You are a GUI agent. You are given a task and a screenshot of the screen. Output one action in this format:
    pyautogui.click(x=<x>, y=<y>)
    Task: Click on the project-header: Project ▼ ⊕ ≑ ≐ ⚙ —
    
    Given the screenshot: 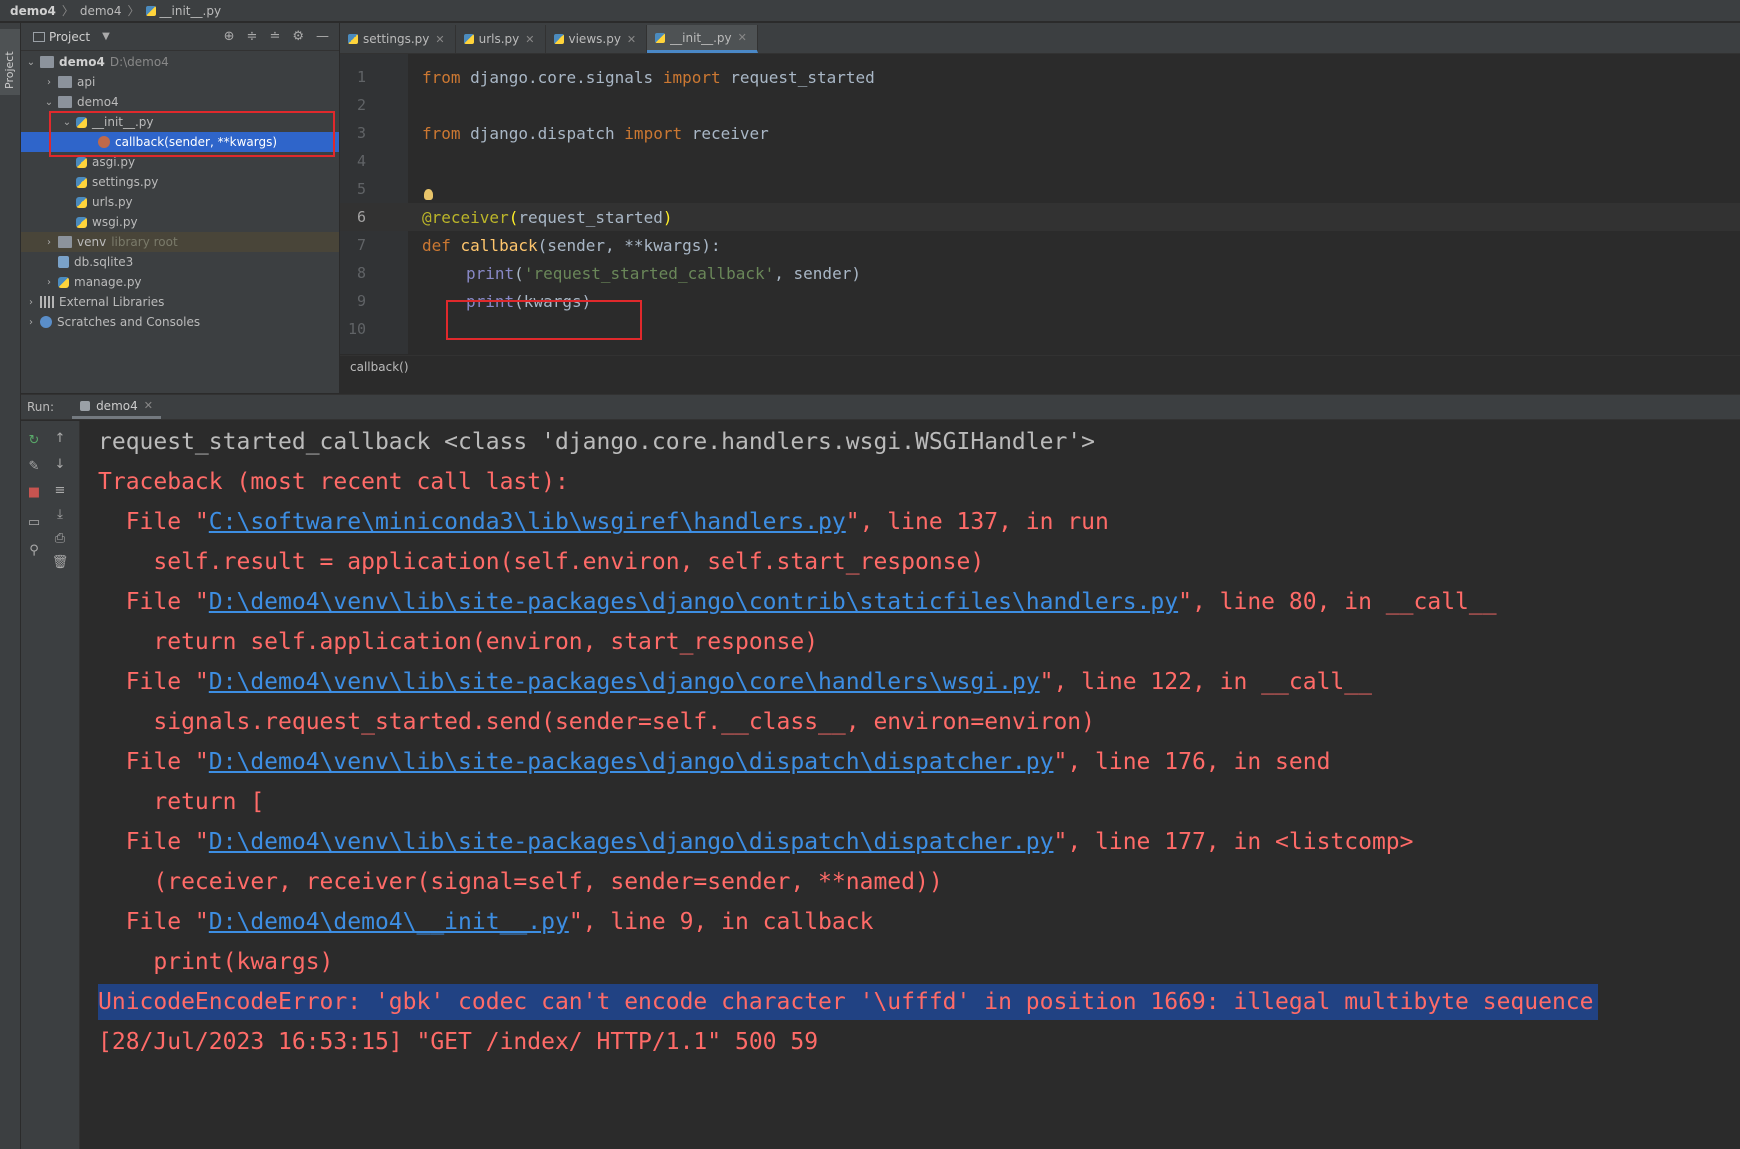 What is the action you would take?
    pyautogui.click(x=180, y=37)
    